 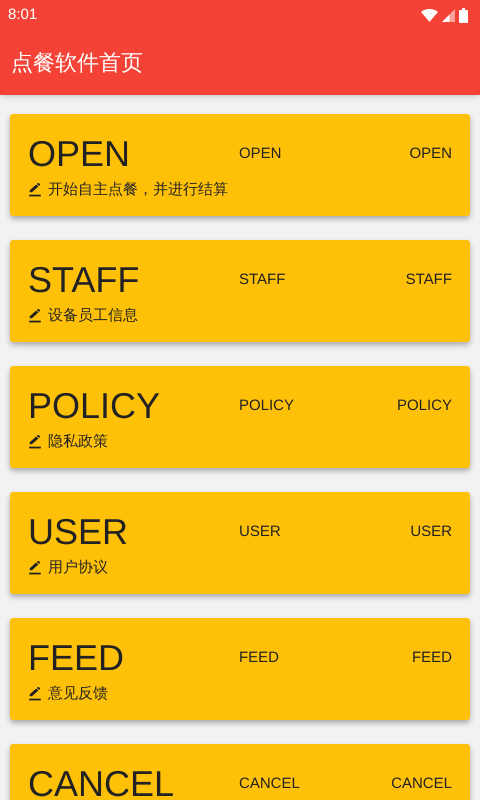 What do you see at coordinates (240, 417) in the screenshot?
I see `menu-card: POLICY POLICY POLICY 隐私政策` at bounding box center [240, 417].